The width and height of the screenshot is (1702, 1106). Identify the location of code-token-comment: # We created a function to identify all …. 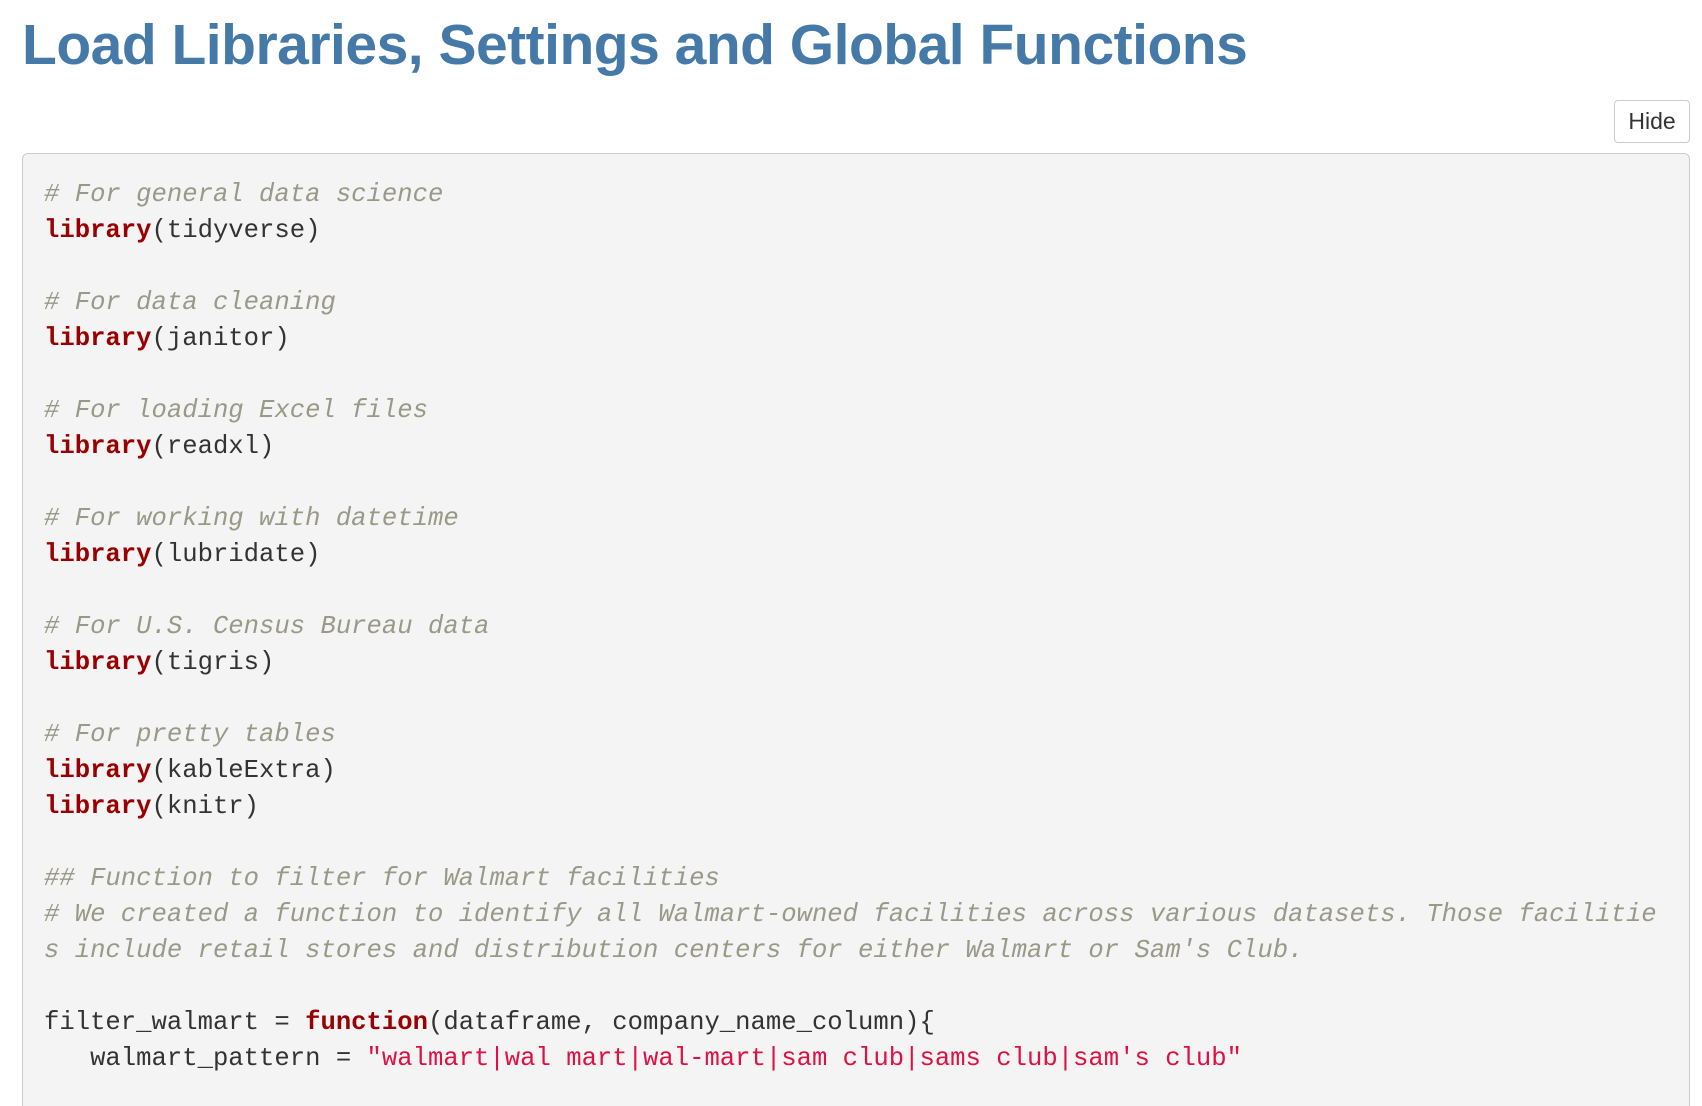
(850, 932).